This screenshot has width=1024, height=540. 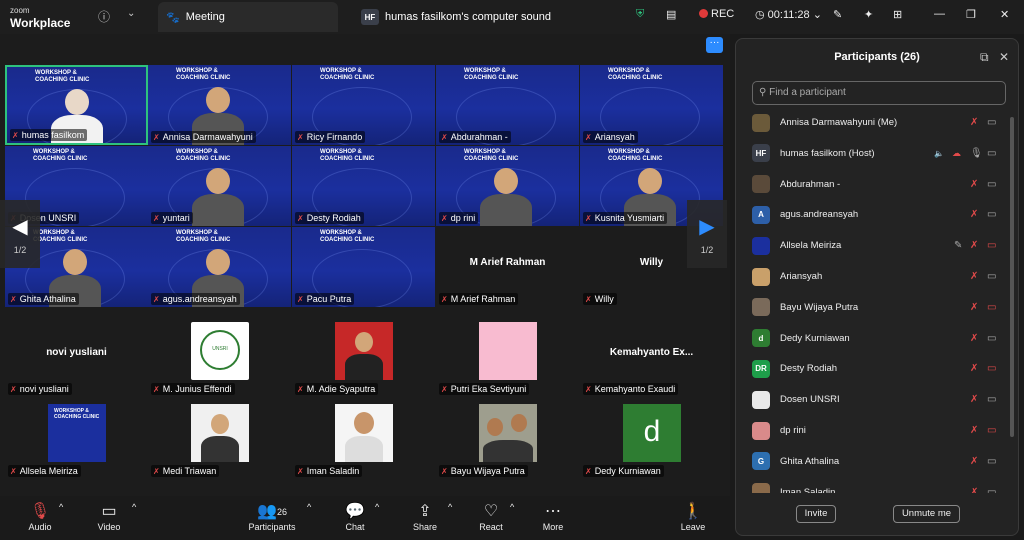 I want to click on apps-grid-icon: ⊞, so click(x=897, y=14).